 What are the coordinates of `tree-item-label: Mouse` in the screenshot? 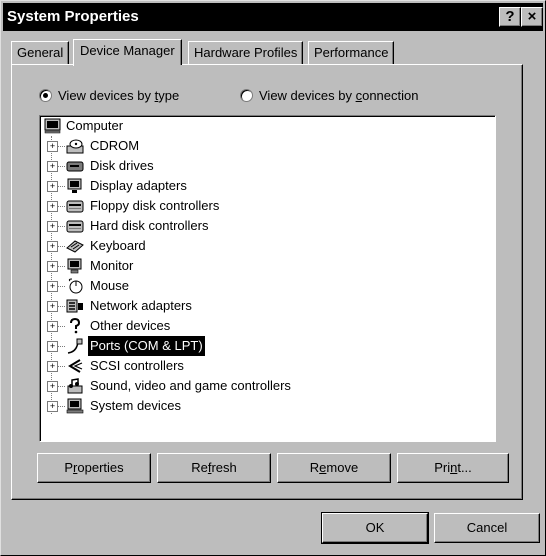 It's located at (110, 285).